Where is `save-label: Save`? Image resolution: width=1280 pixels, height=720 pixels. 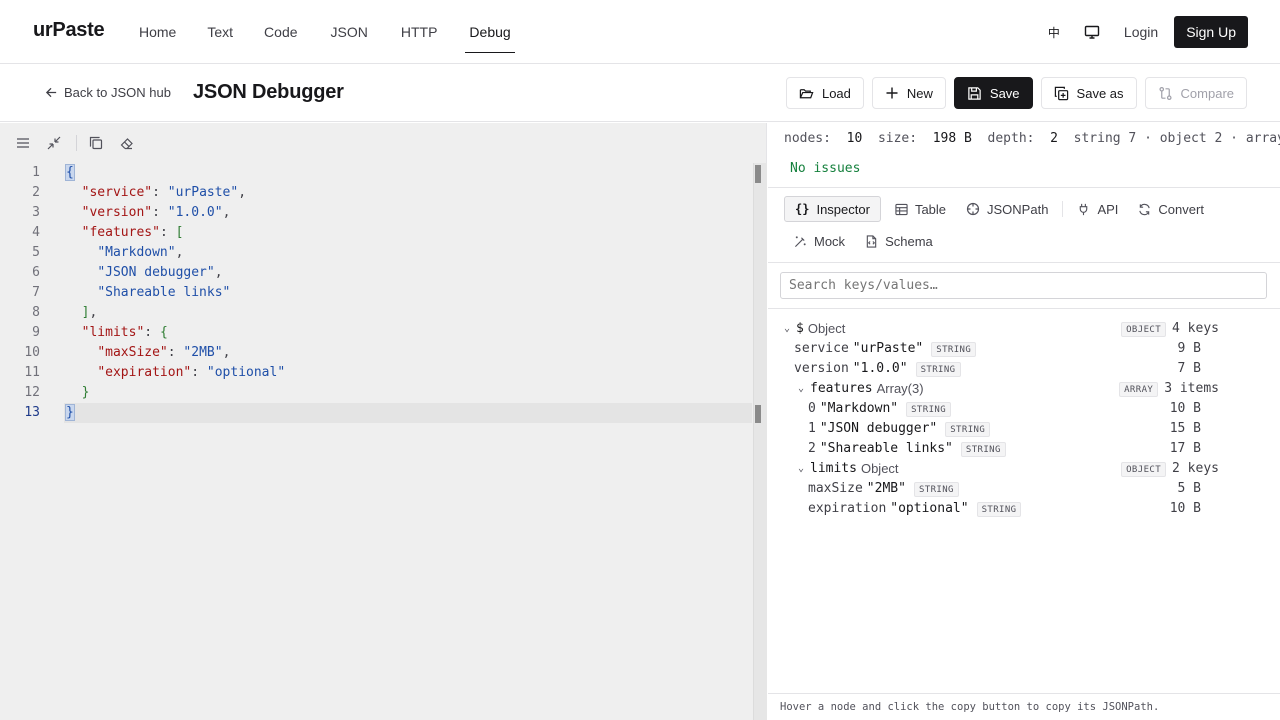 save-label: Save is located at coordinates (1004, 93).